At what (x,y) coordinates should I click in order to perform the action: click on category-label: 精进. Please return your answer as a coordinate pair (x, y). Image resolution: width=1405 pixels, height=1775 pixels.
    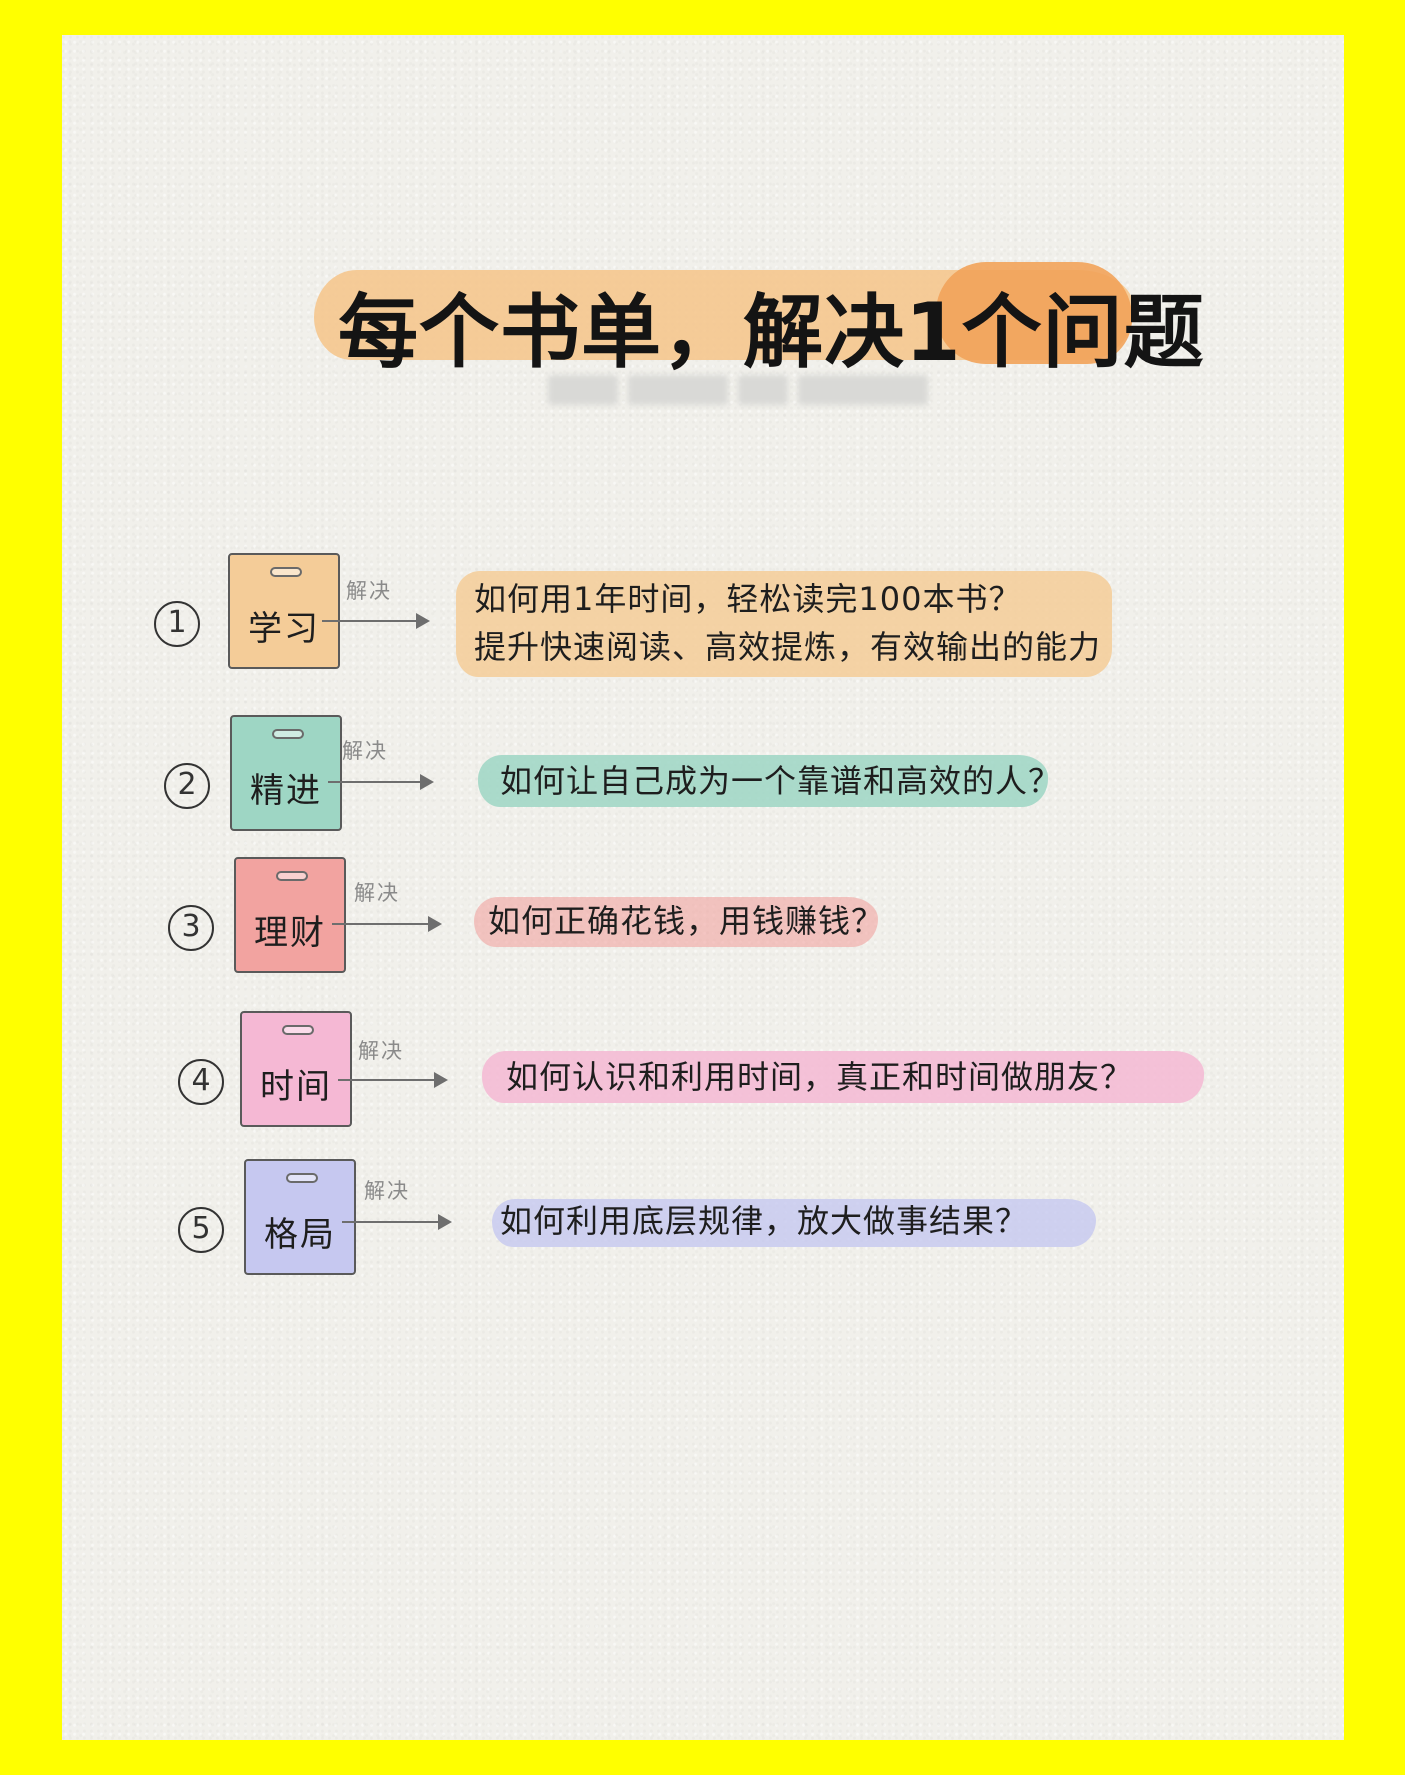
    Looking at the image, I should click on (286, 791).